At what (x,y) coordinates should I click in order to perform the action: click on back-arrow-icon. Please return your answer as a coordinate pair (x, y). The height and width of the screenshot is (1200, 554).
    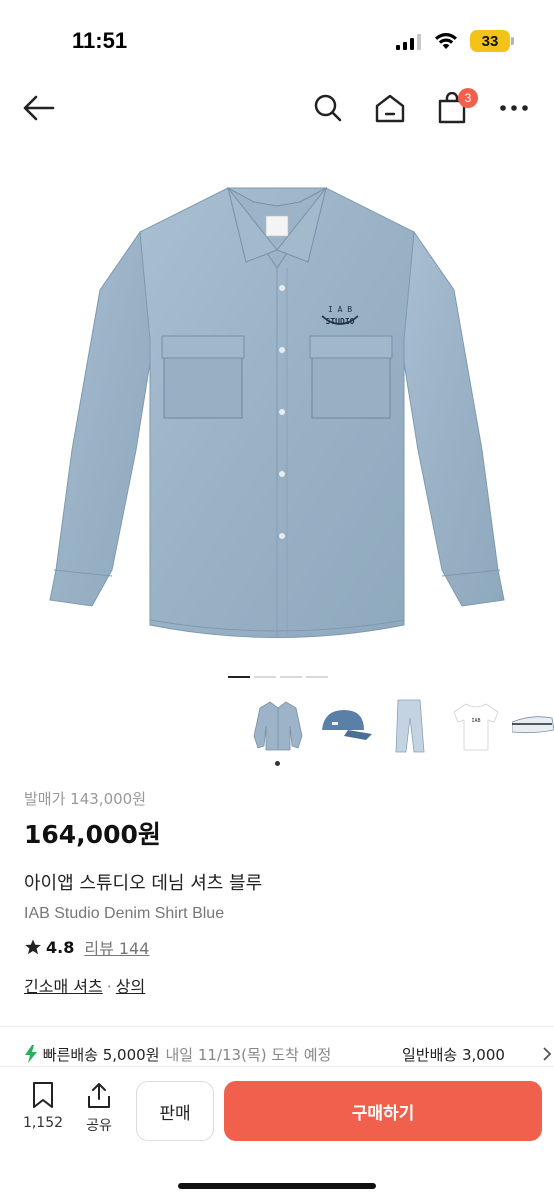
    Looking at the image, I should click on (39, 108).